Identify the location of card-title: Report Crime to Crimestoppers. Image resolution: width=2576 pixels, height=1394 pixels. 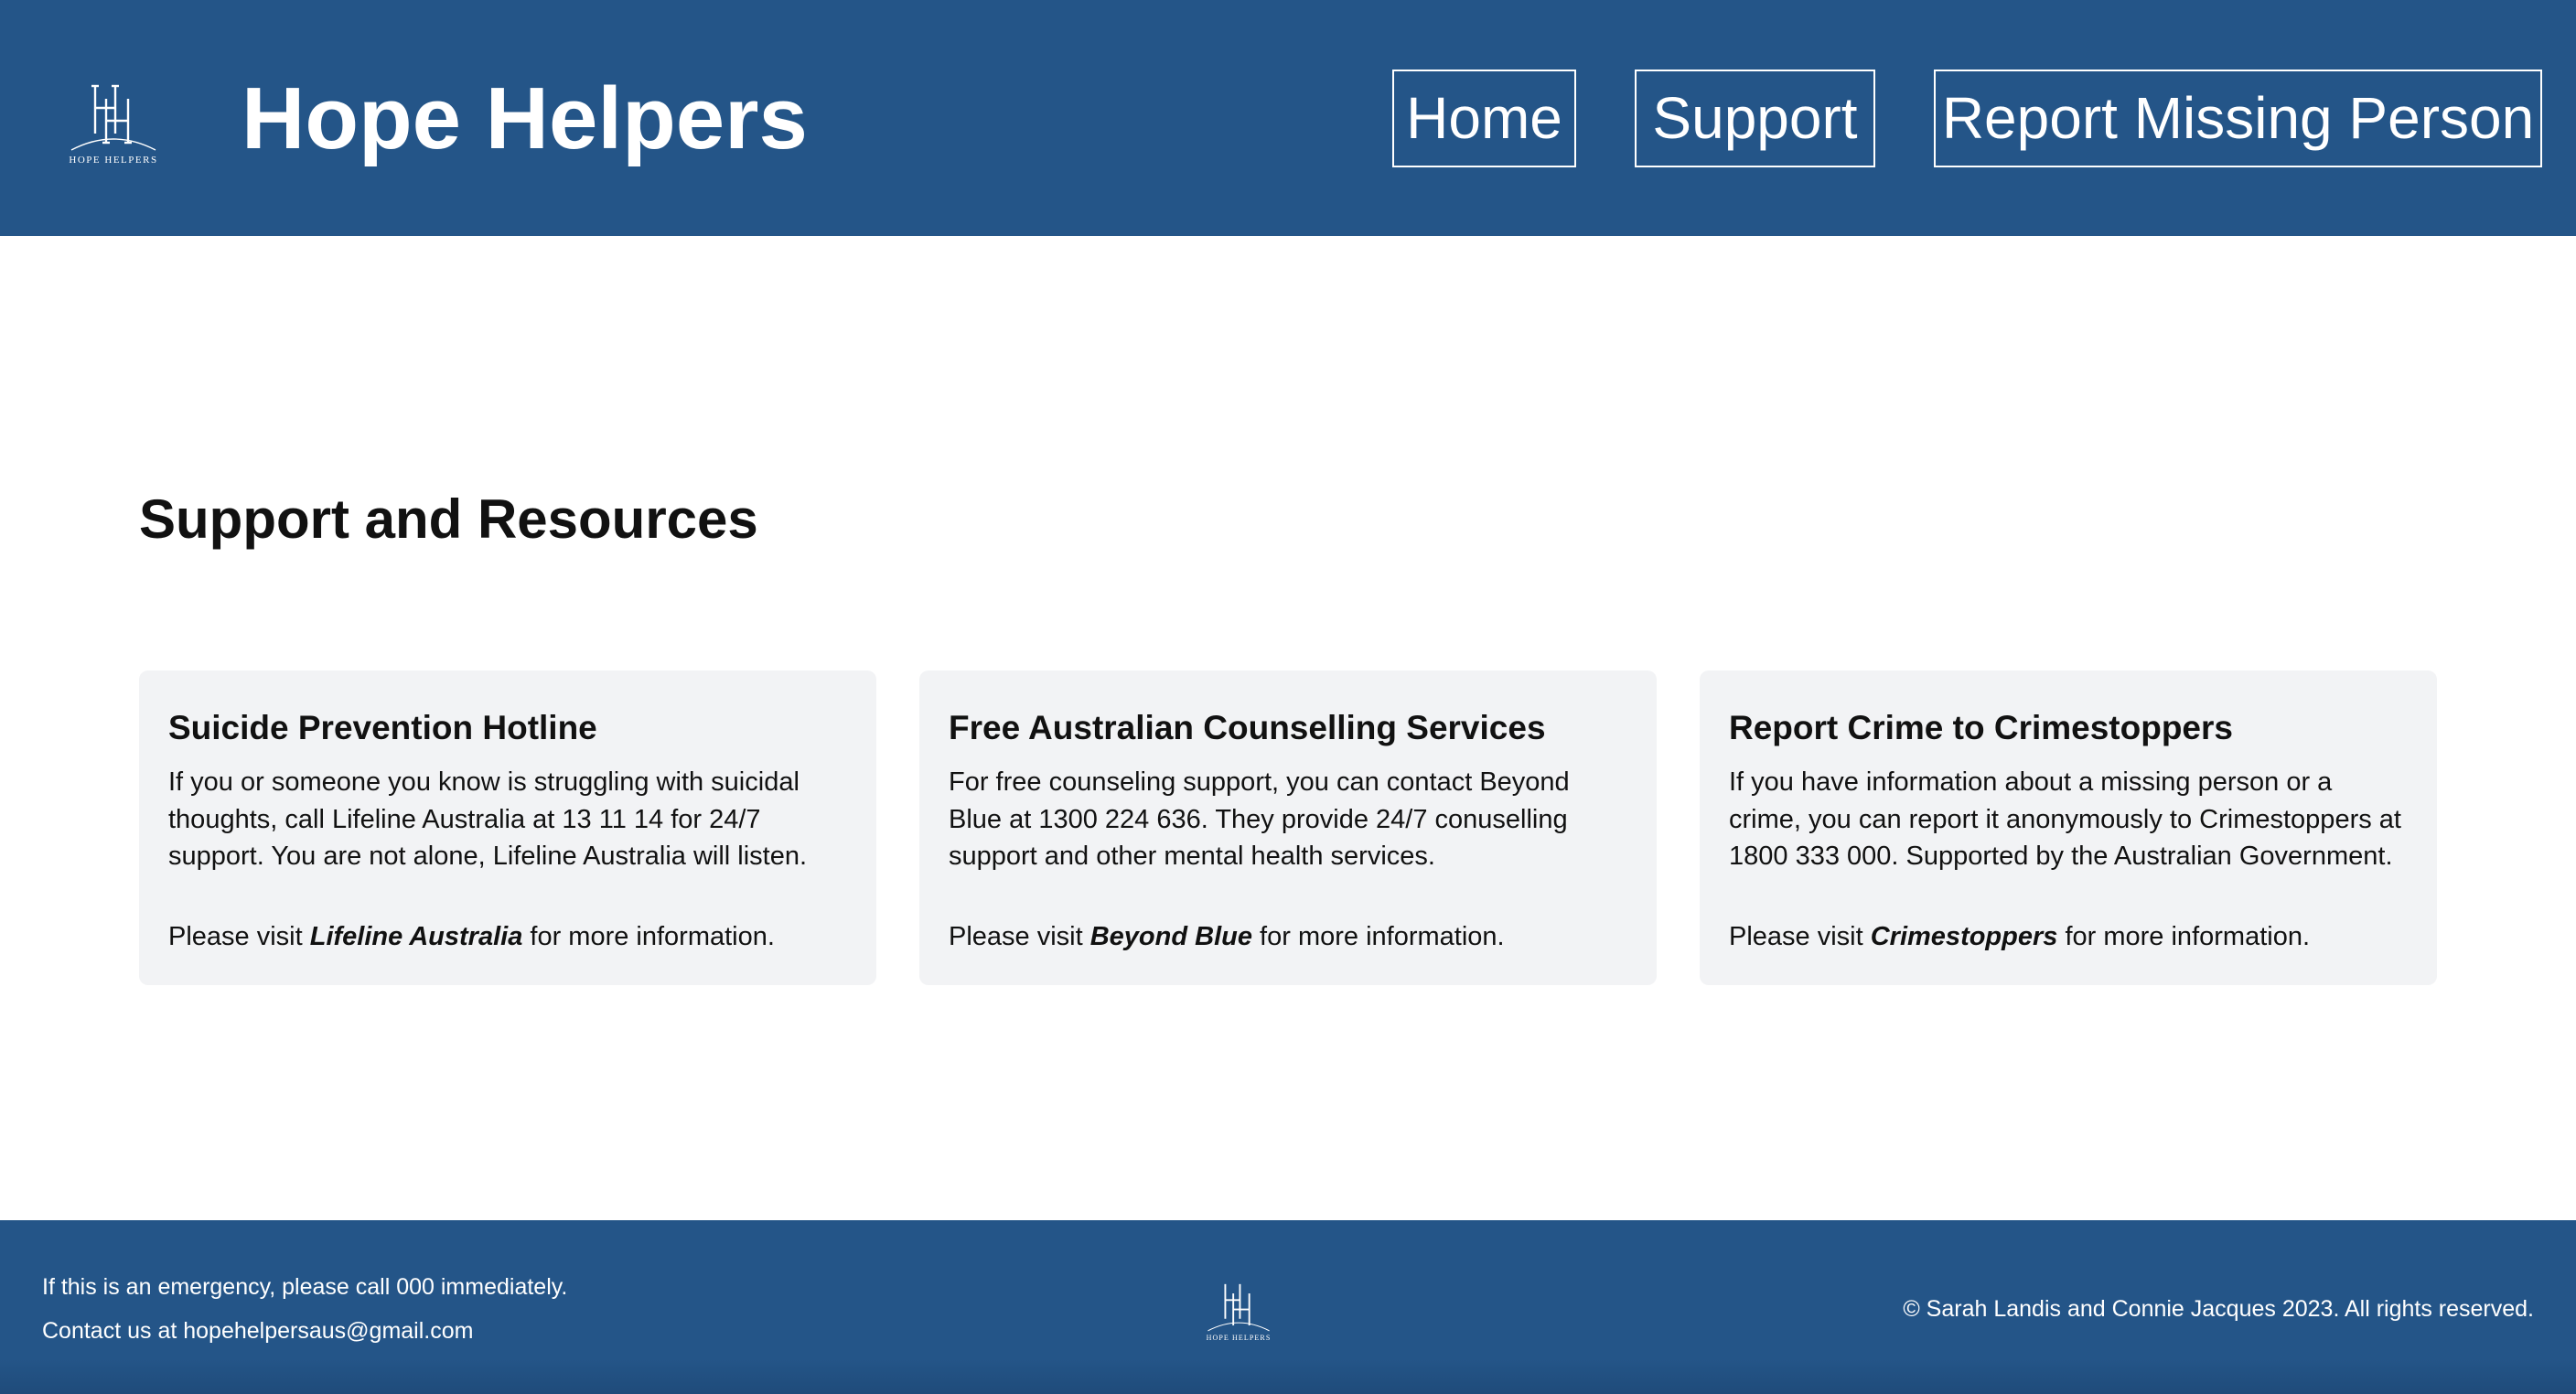
(1981, 727).